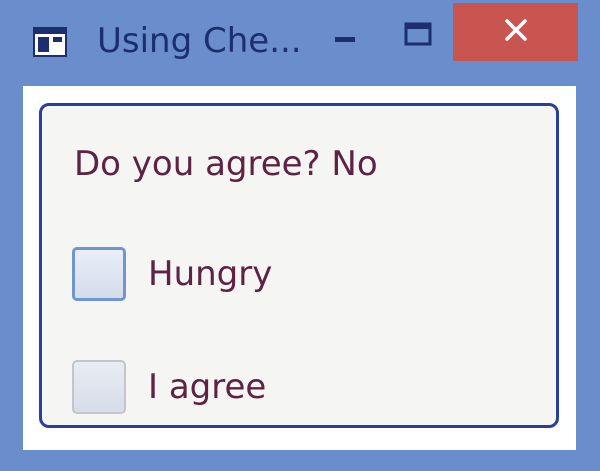 The image size is (600, 471). I want to click on minimize-button, so click(346, 38).